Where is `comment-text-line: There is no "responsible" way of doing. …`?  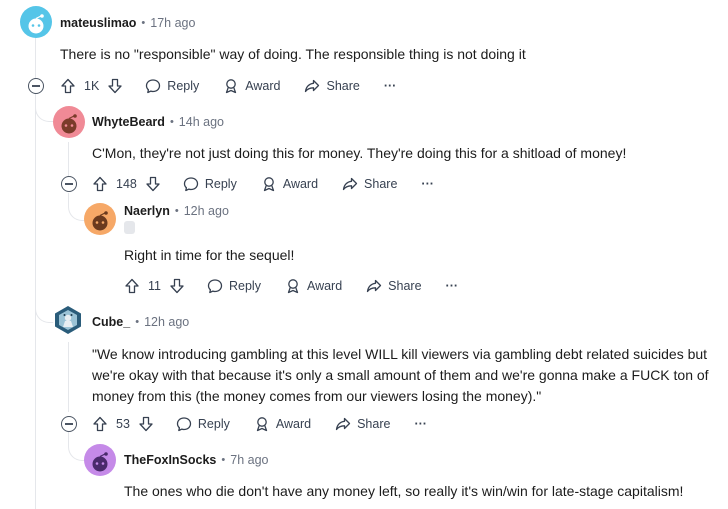
comment-text-line: There is no "responsible" way of doing. … is located at coordinates (293, 54).